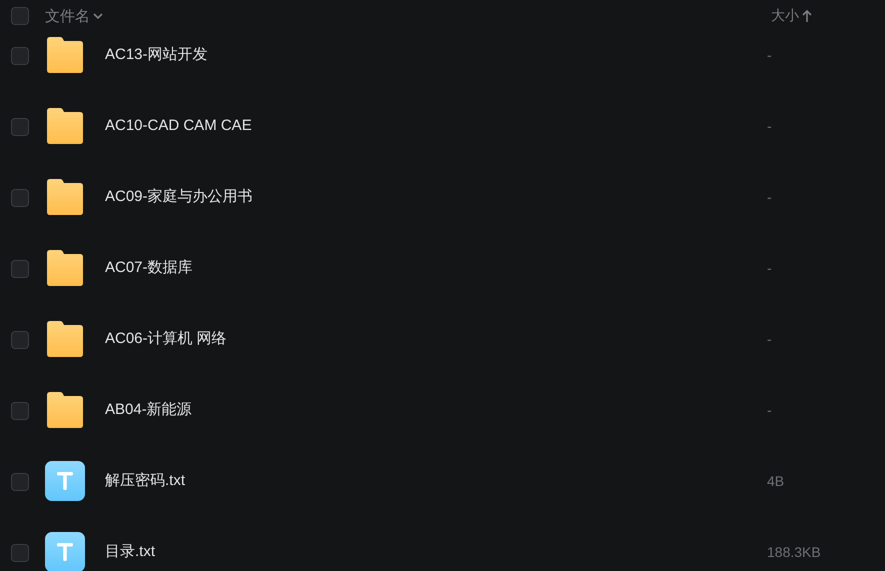 The height and width of the screenshot is (571, 885). Describe the element at coordinates (436, 339) in the screenshot. I see `file-name: AC06-计算机 网络` at that location.